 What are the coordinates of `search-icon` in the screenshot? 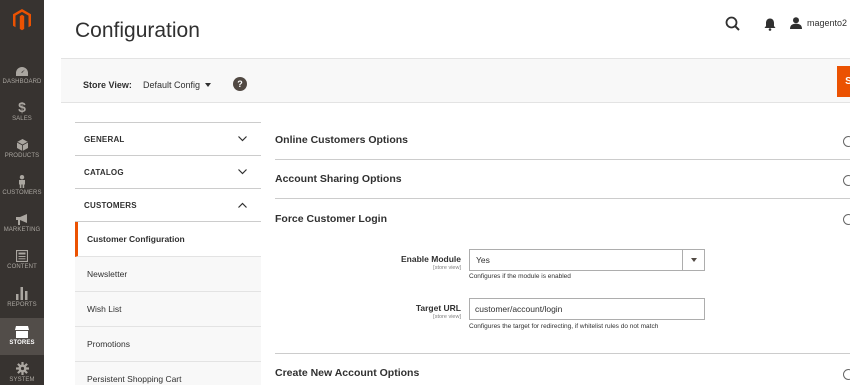 It's located at (732, 23).